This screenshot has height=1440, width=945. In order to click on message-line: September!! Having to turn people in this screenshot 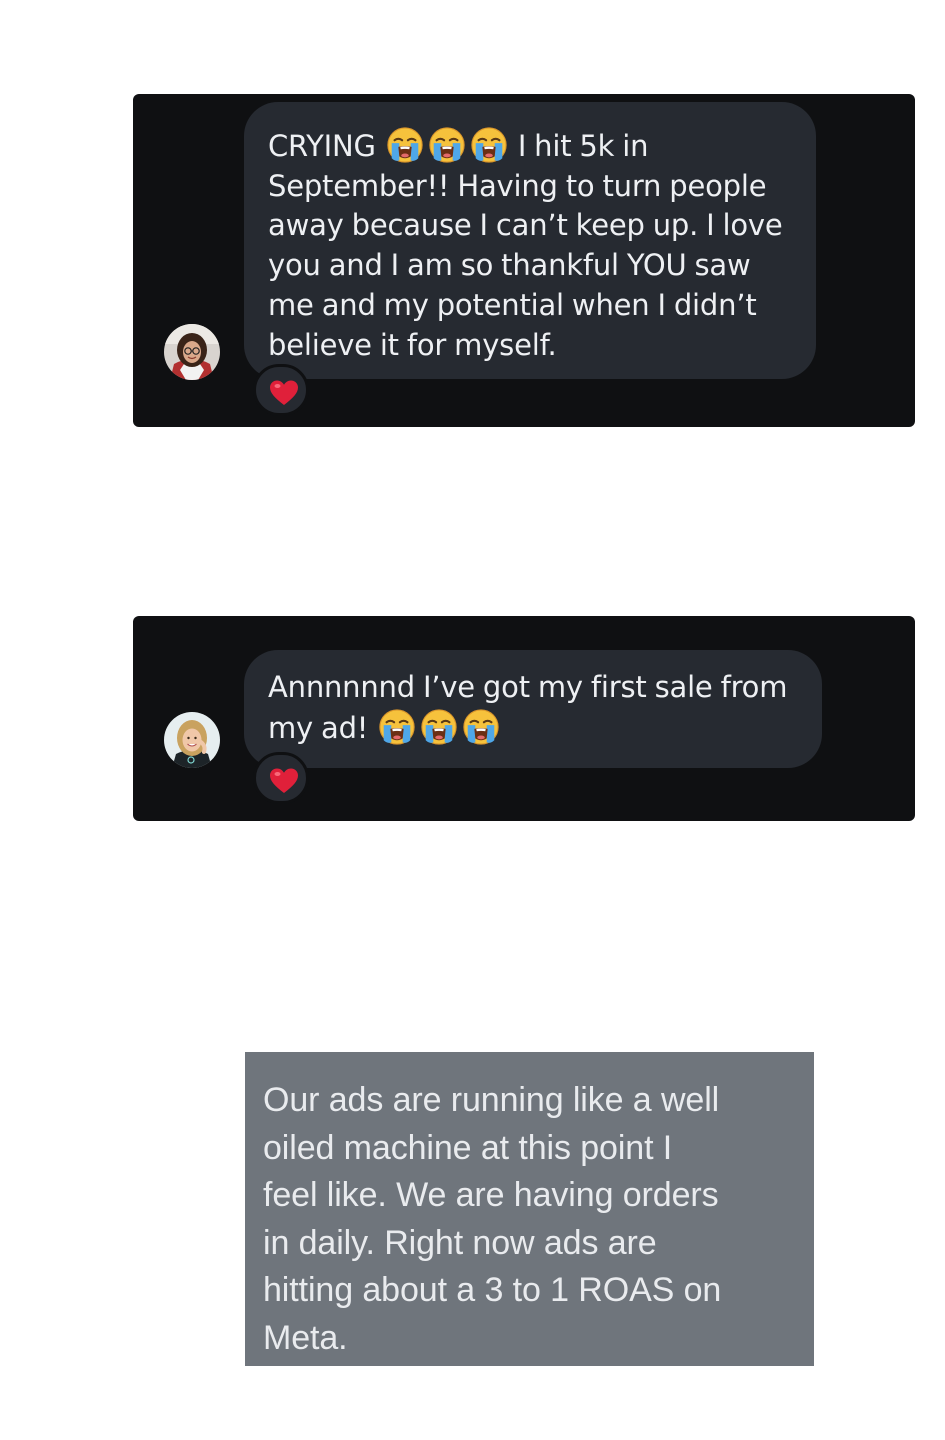, I will do `click(517, 185)`.